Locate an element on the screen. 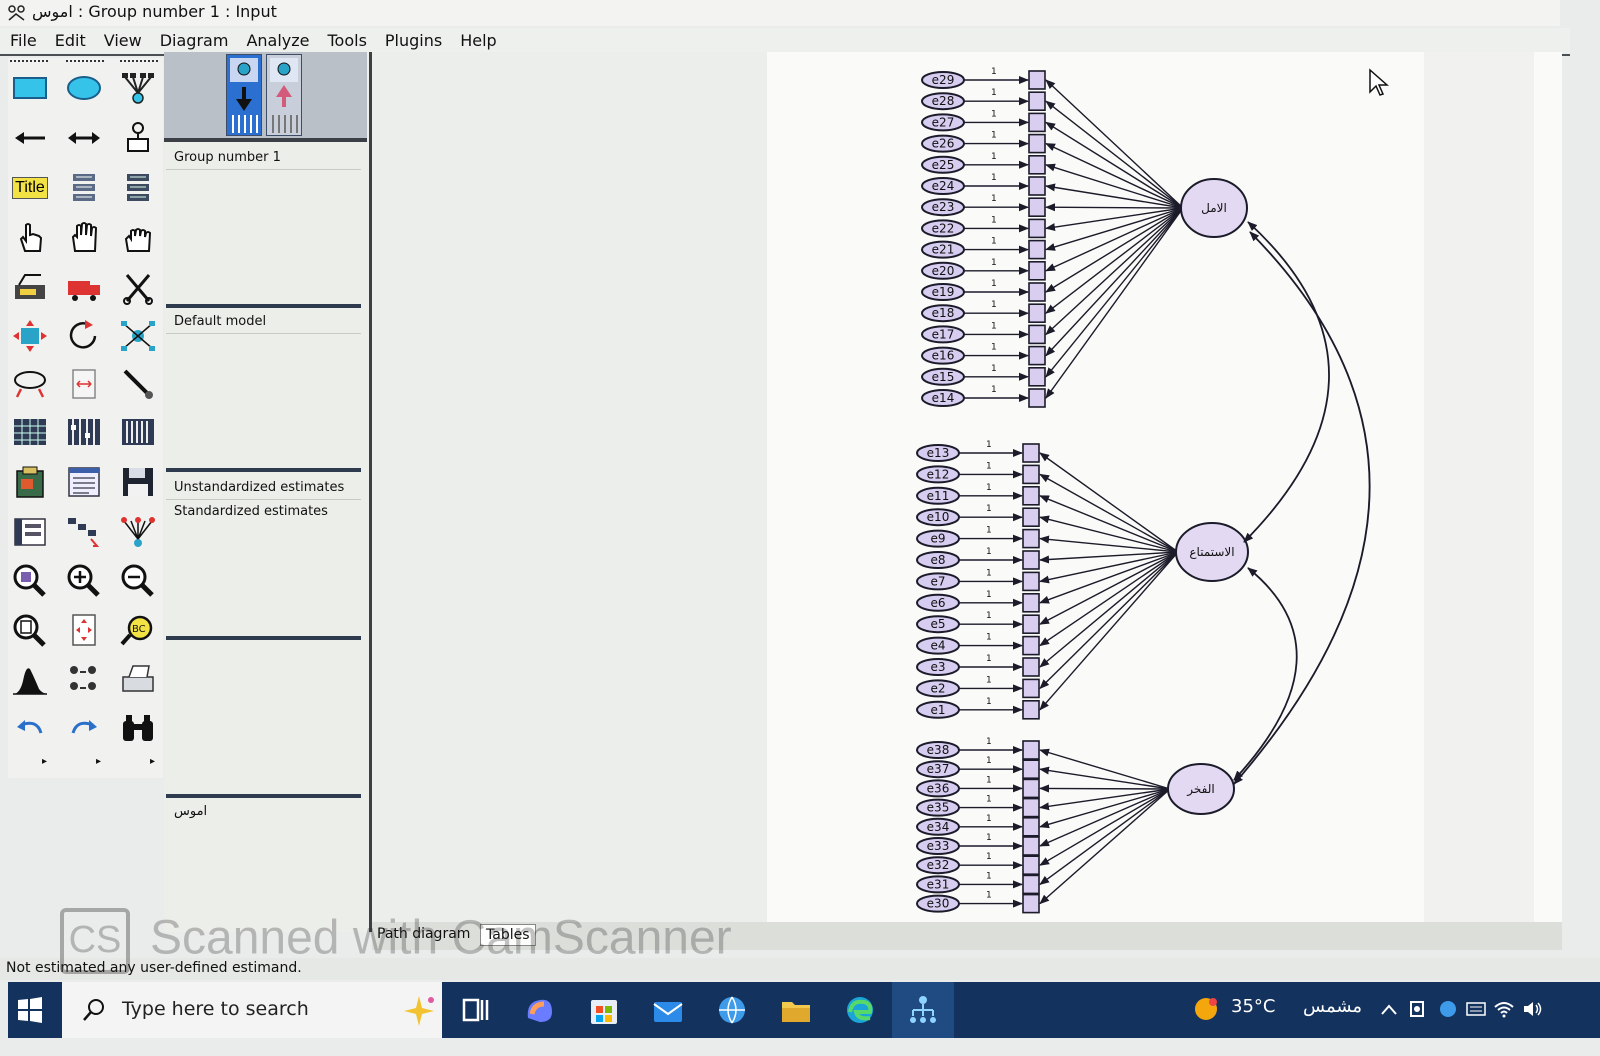  redo-tool is located at coordinates (84, 728).